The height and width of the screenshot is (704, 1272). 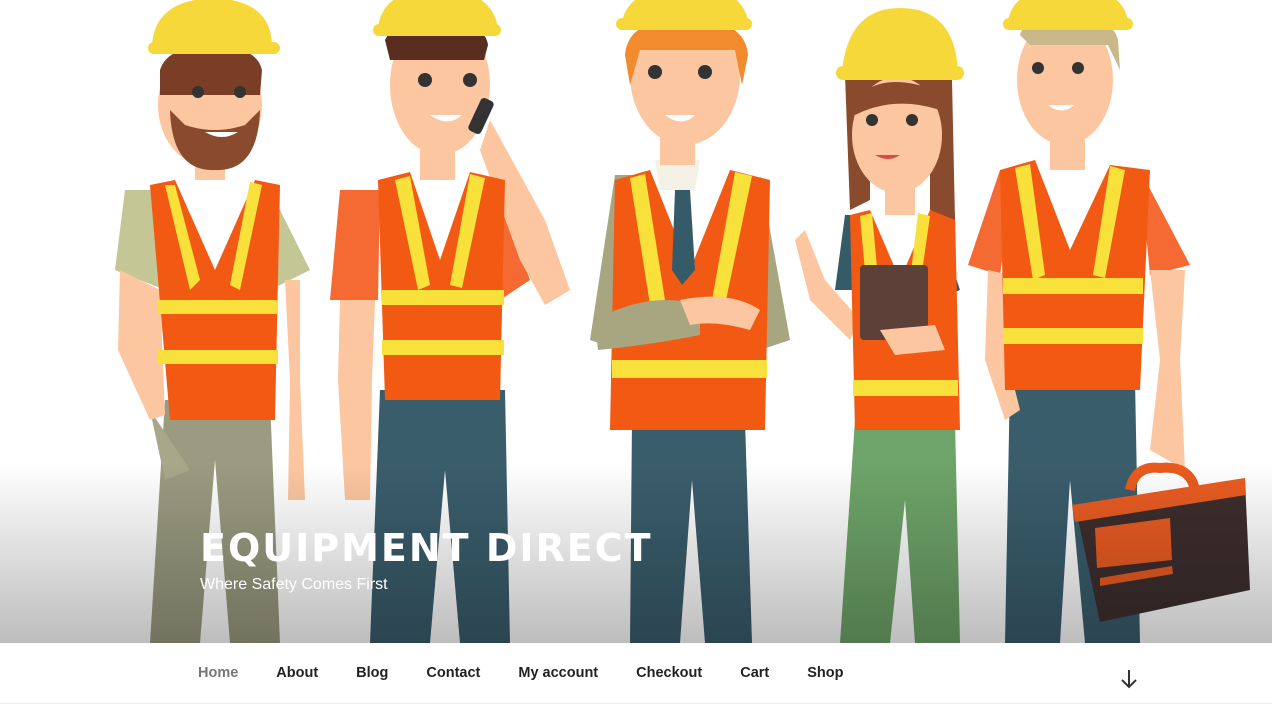 I want to click on worker-clipboard, so click(x=879, y=325).